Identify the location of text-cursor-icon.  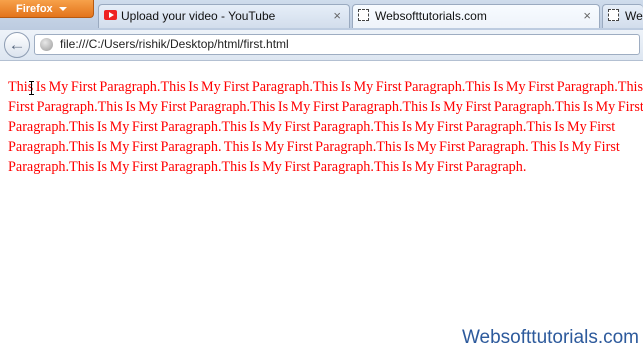
(31, 88).